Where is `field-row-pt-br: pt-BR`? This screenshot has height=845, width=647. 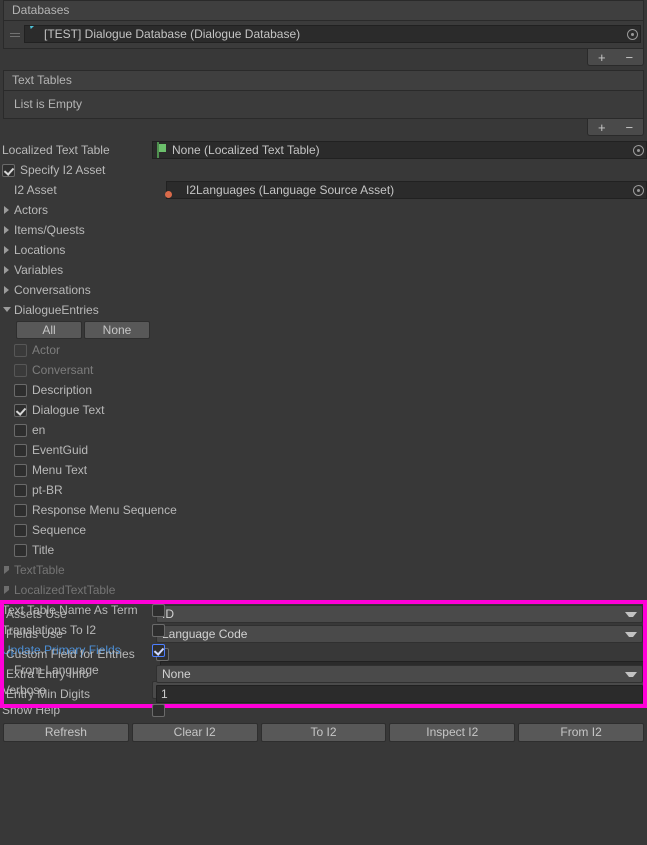 field-row-pt-br: pt-BR is located at coordinates (323, 490).